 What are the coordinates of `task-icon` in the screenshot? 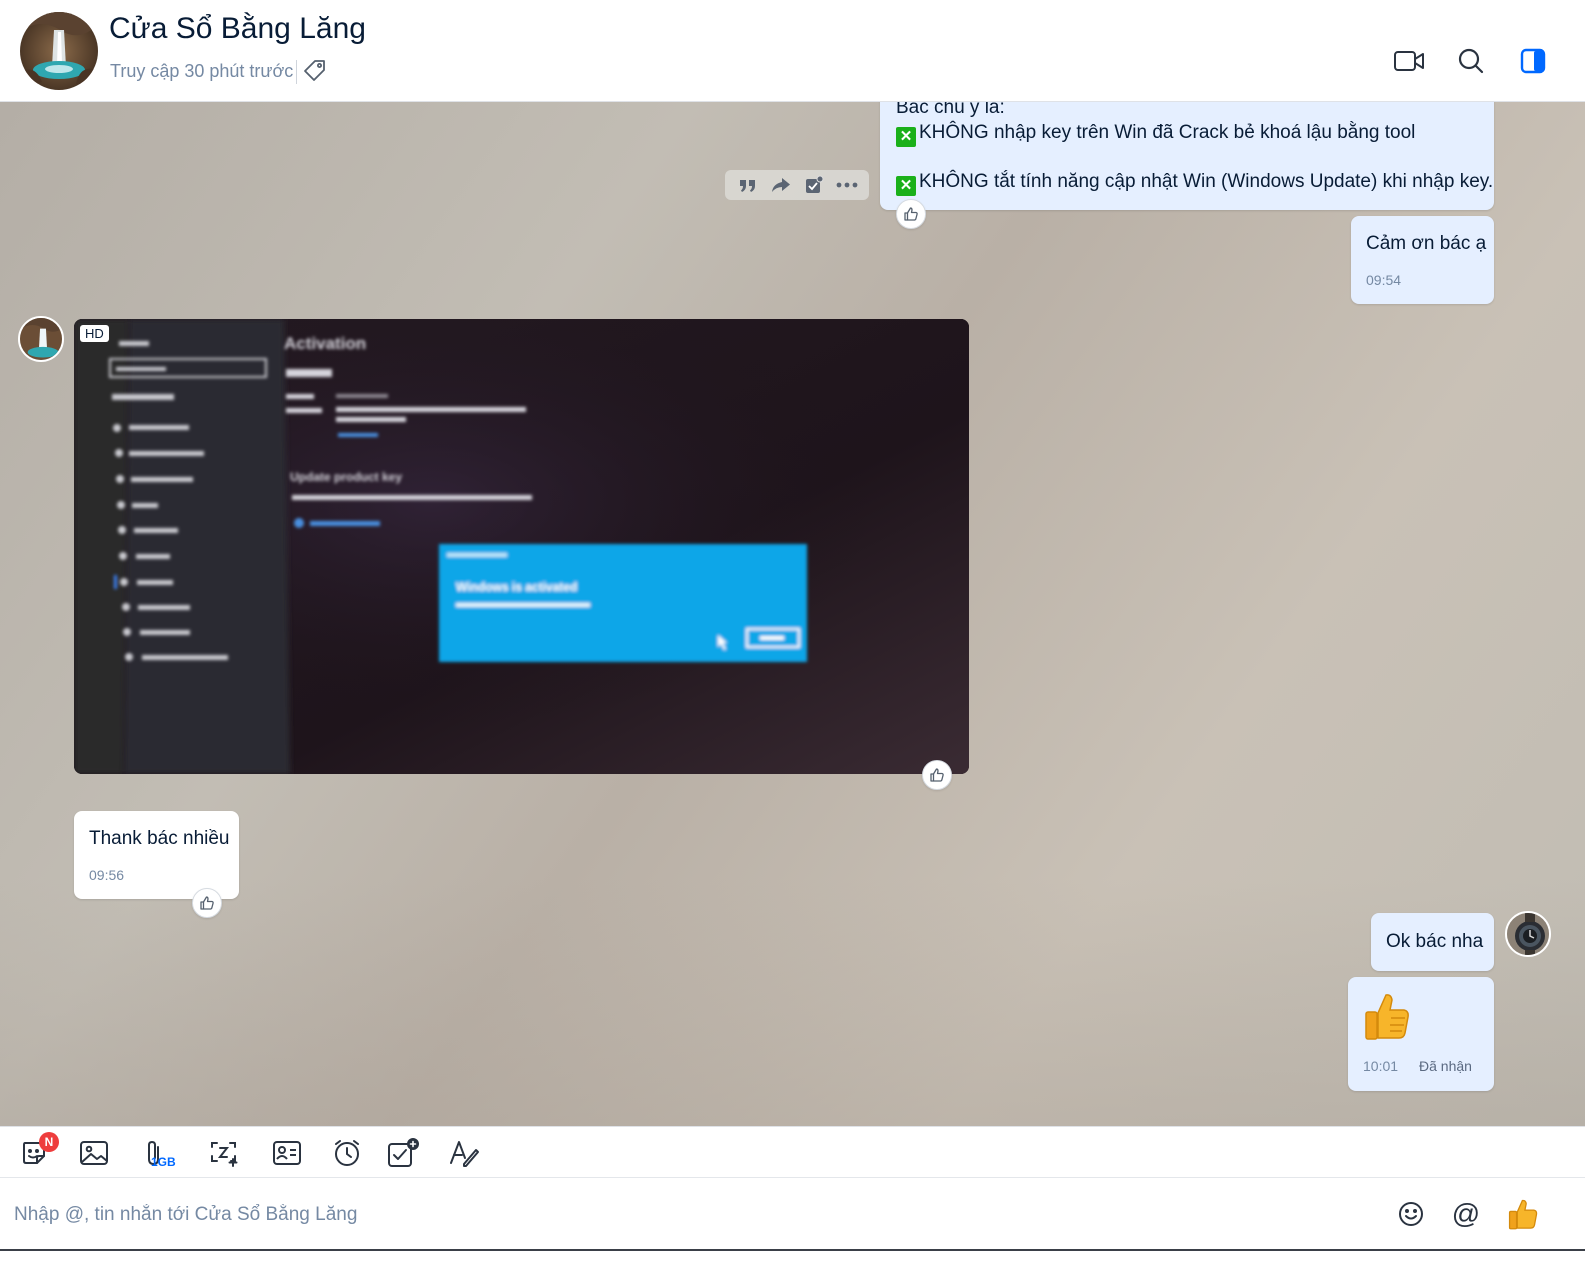 It's located at (814, 185).